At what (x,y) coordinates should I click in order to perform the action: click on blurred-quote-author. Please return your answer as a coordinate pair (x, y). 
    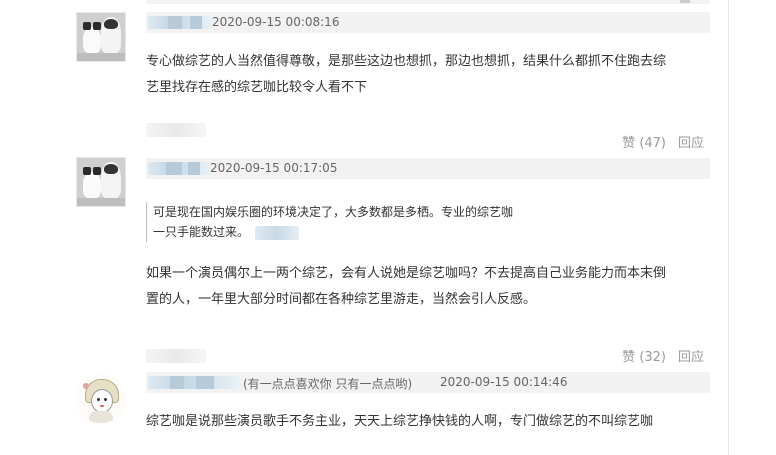
    Looking at the image, I should click on (277, 232).